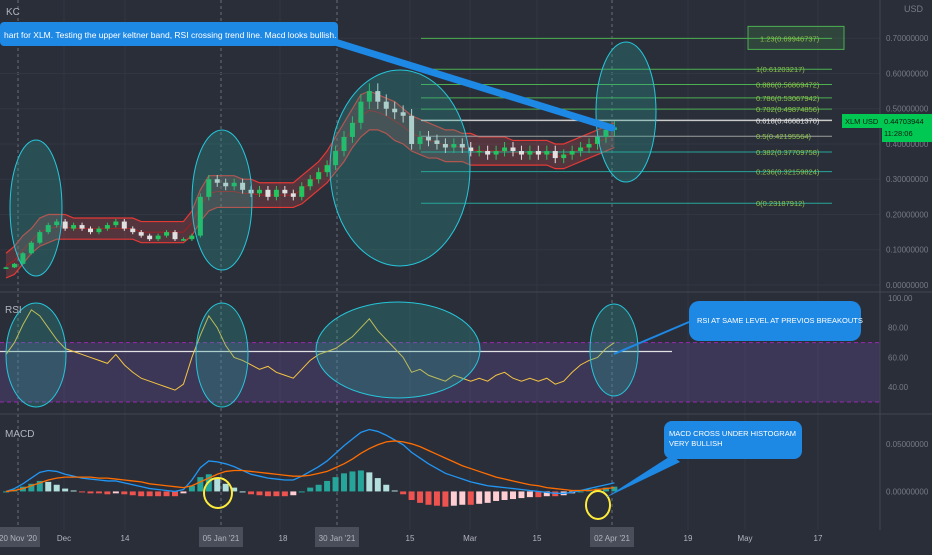  What do you see at coordinates (904, 121) in the screenshot?
I see `last-price-value: 0.44703944` at bounding box center [904, 121].